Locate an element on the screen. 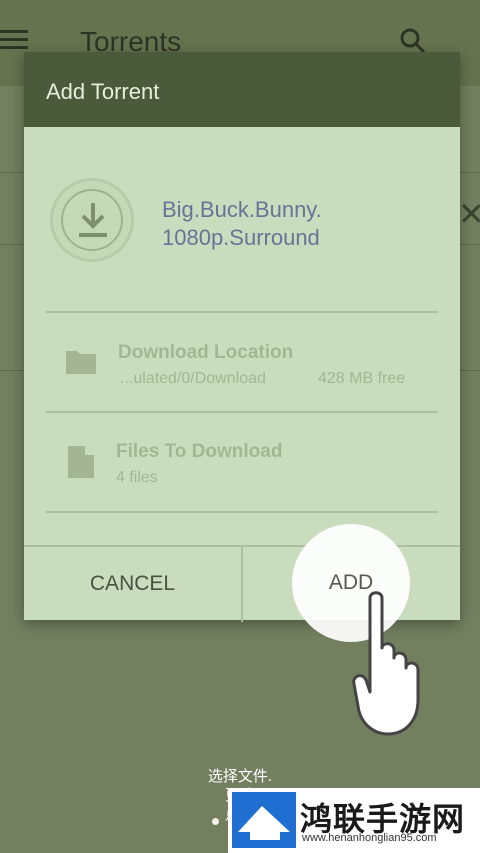 Image resolution: width=480 pixels, height=853 pixels. caption-line1: 选择文件. is located at coordinates (240, 776).